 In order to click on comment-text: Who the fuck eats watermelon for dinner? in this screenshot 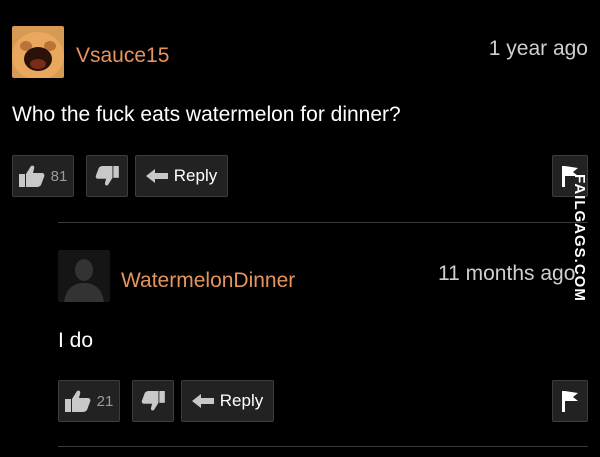, I will do `click(206, 114)`.